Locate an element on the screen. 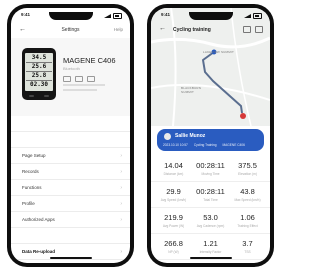 This screenshot has width=320, height=271. share-icon is located at coordinates (247, 29).